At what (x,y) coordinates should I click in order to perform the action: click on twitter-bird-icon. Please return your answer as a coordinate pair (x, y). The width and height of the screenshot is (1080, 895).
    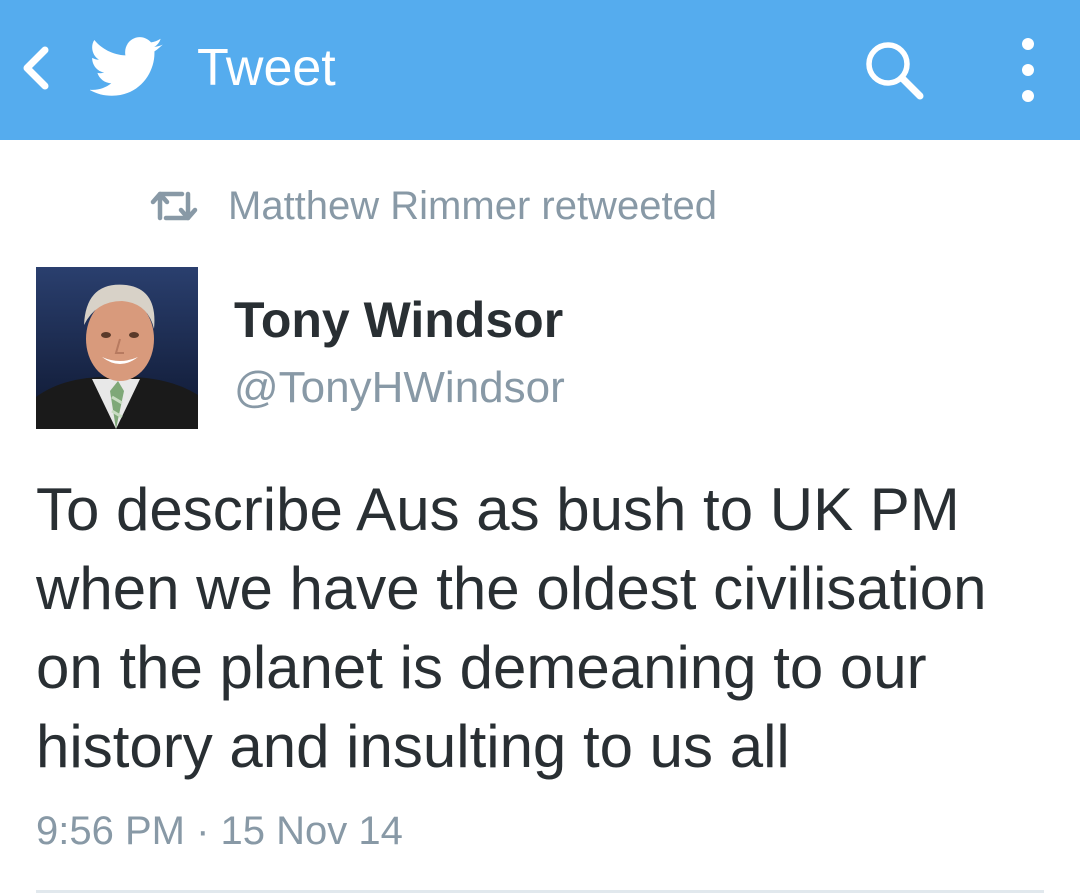
    Looking at the image, I should click on (126, 68).